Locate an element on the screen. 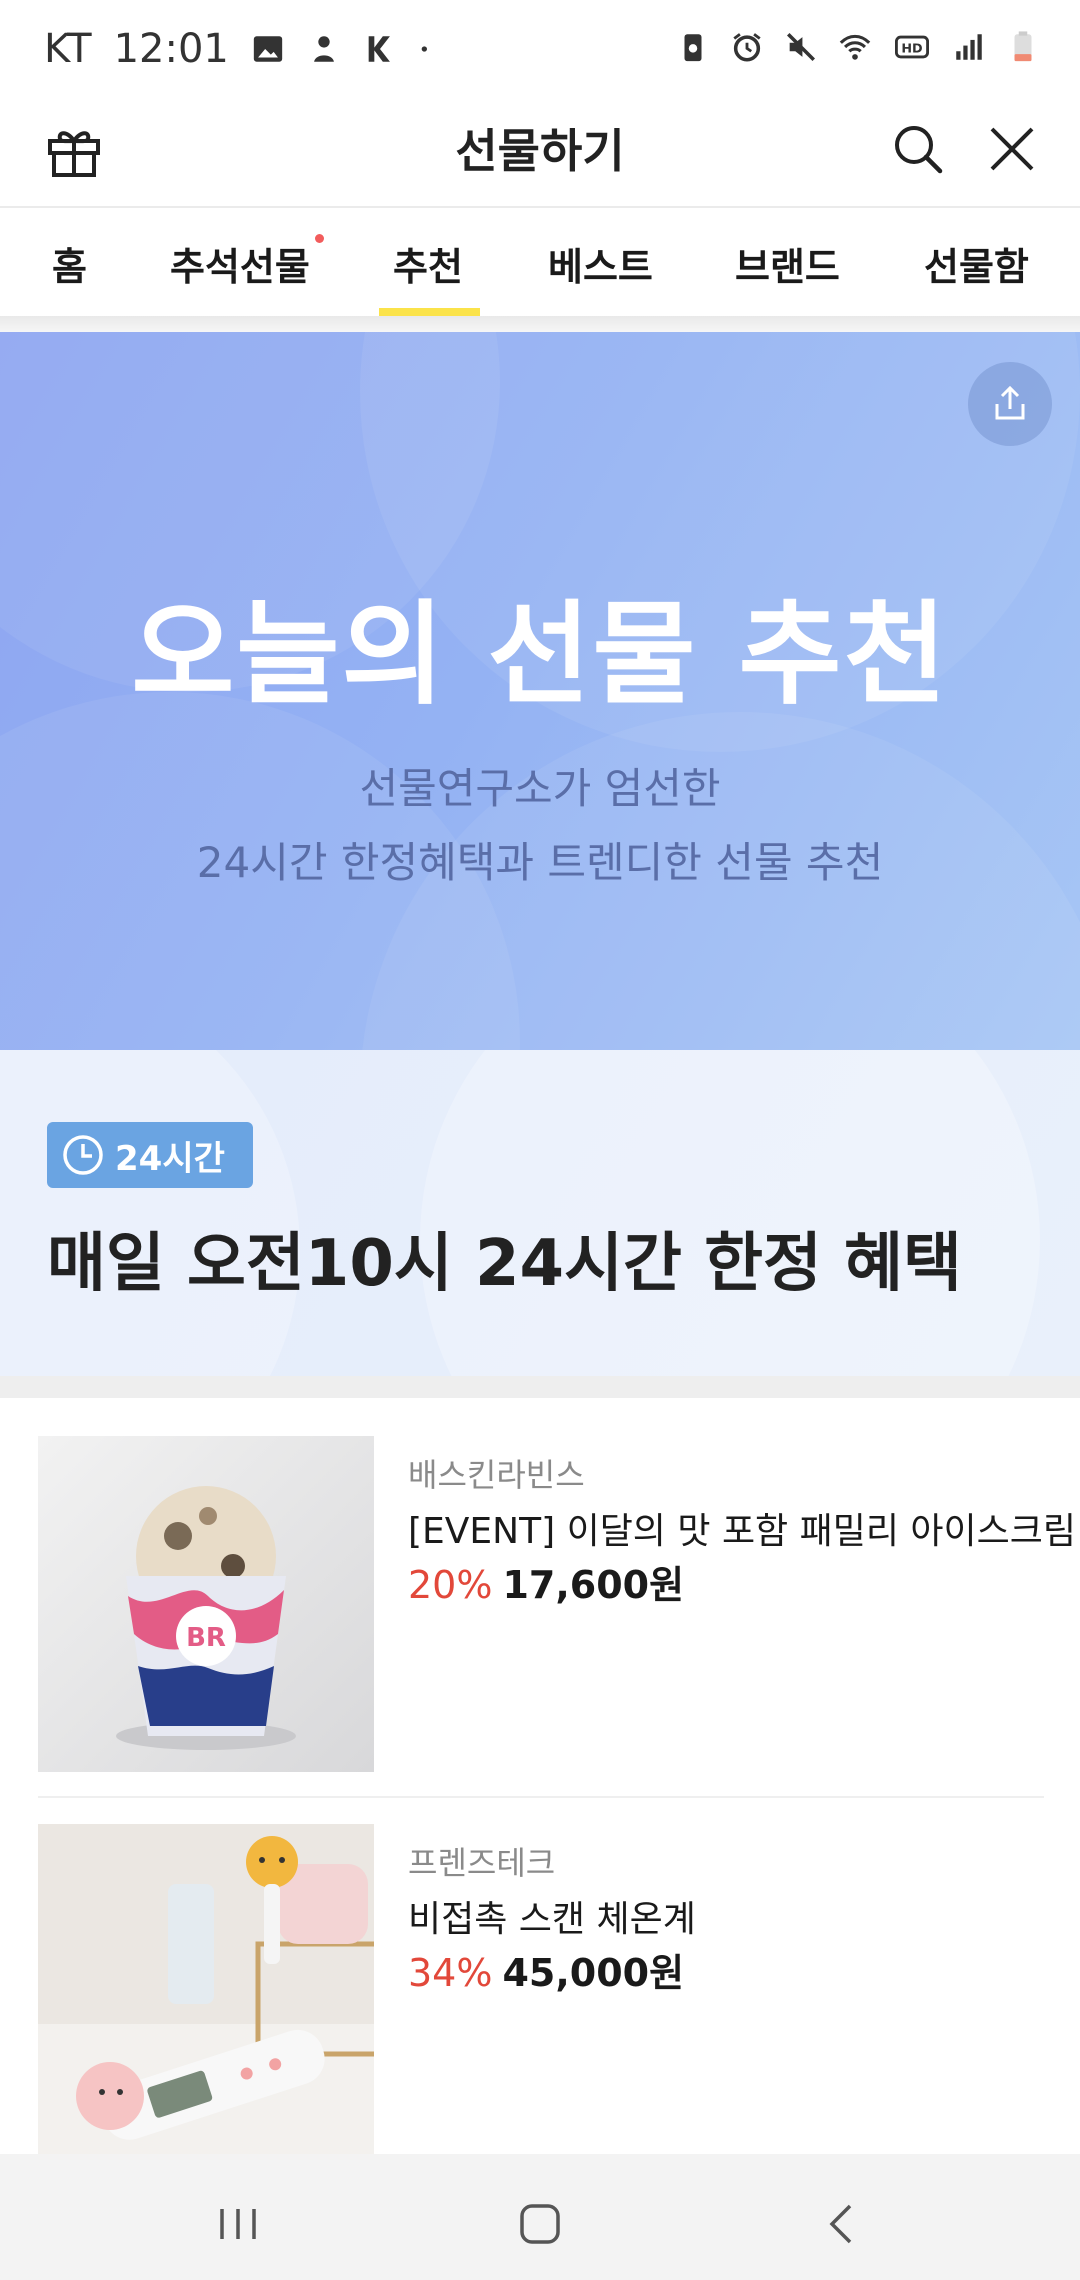  k-notification-icon is located at coordinates (379, 49).